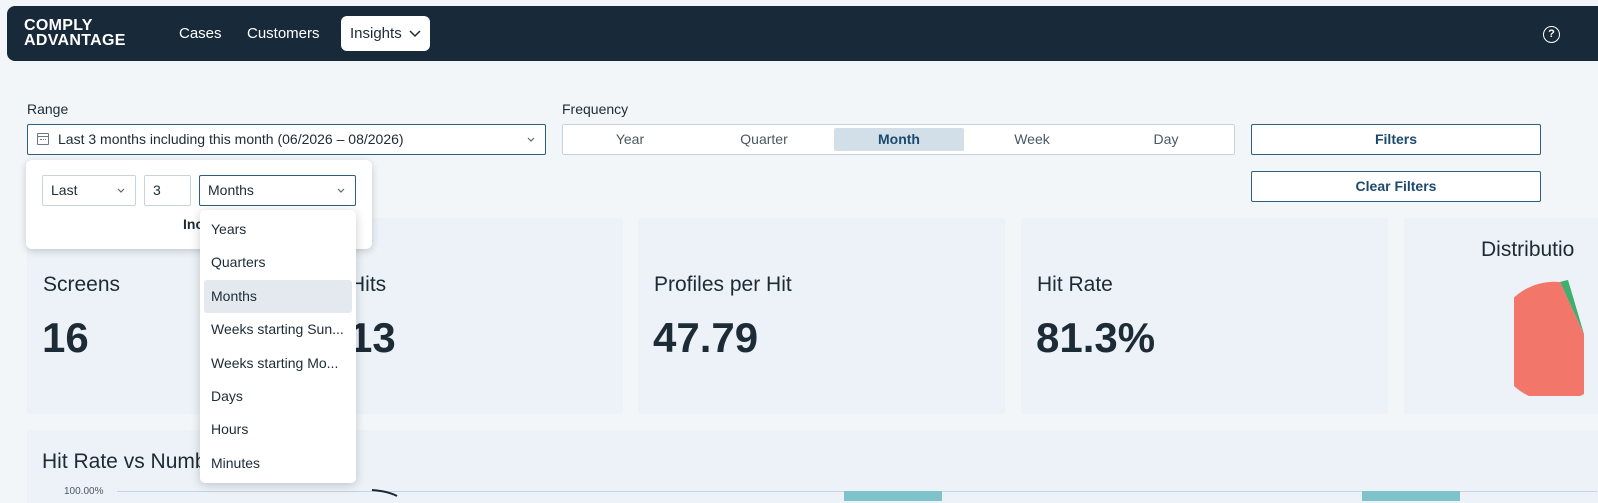 This screenshot has width=1598, height=503. Describe the element at coordinates (1501, 316) in the screenshot. I see `distribution-card: Distributio` at that location.